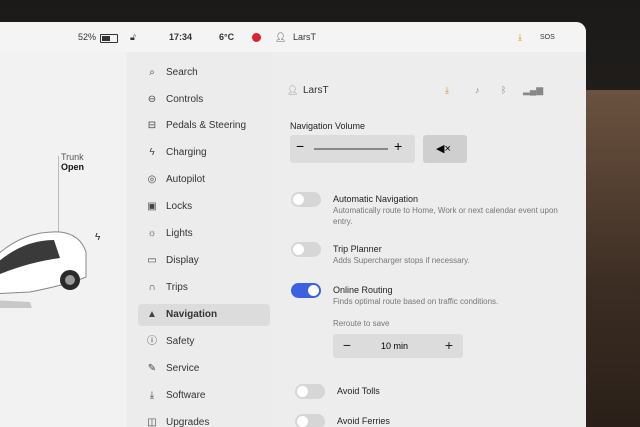  Describe the element at coordinates (547, 37) in the screenshot. I see `sos-icon: SOS` at that location.